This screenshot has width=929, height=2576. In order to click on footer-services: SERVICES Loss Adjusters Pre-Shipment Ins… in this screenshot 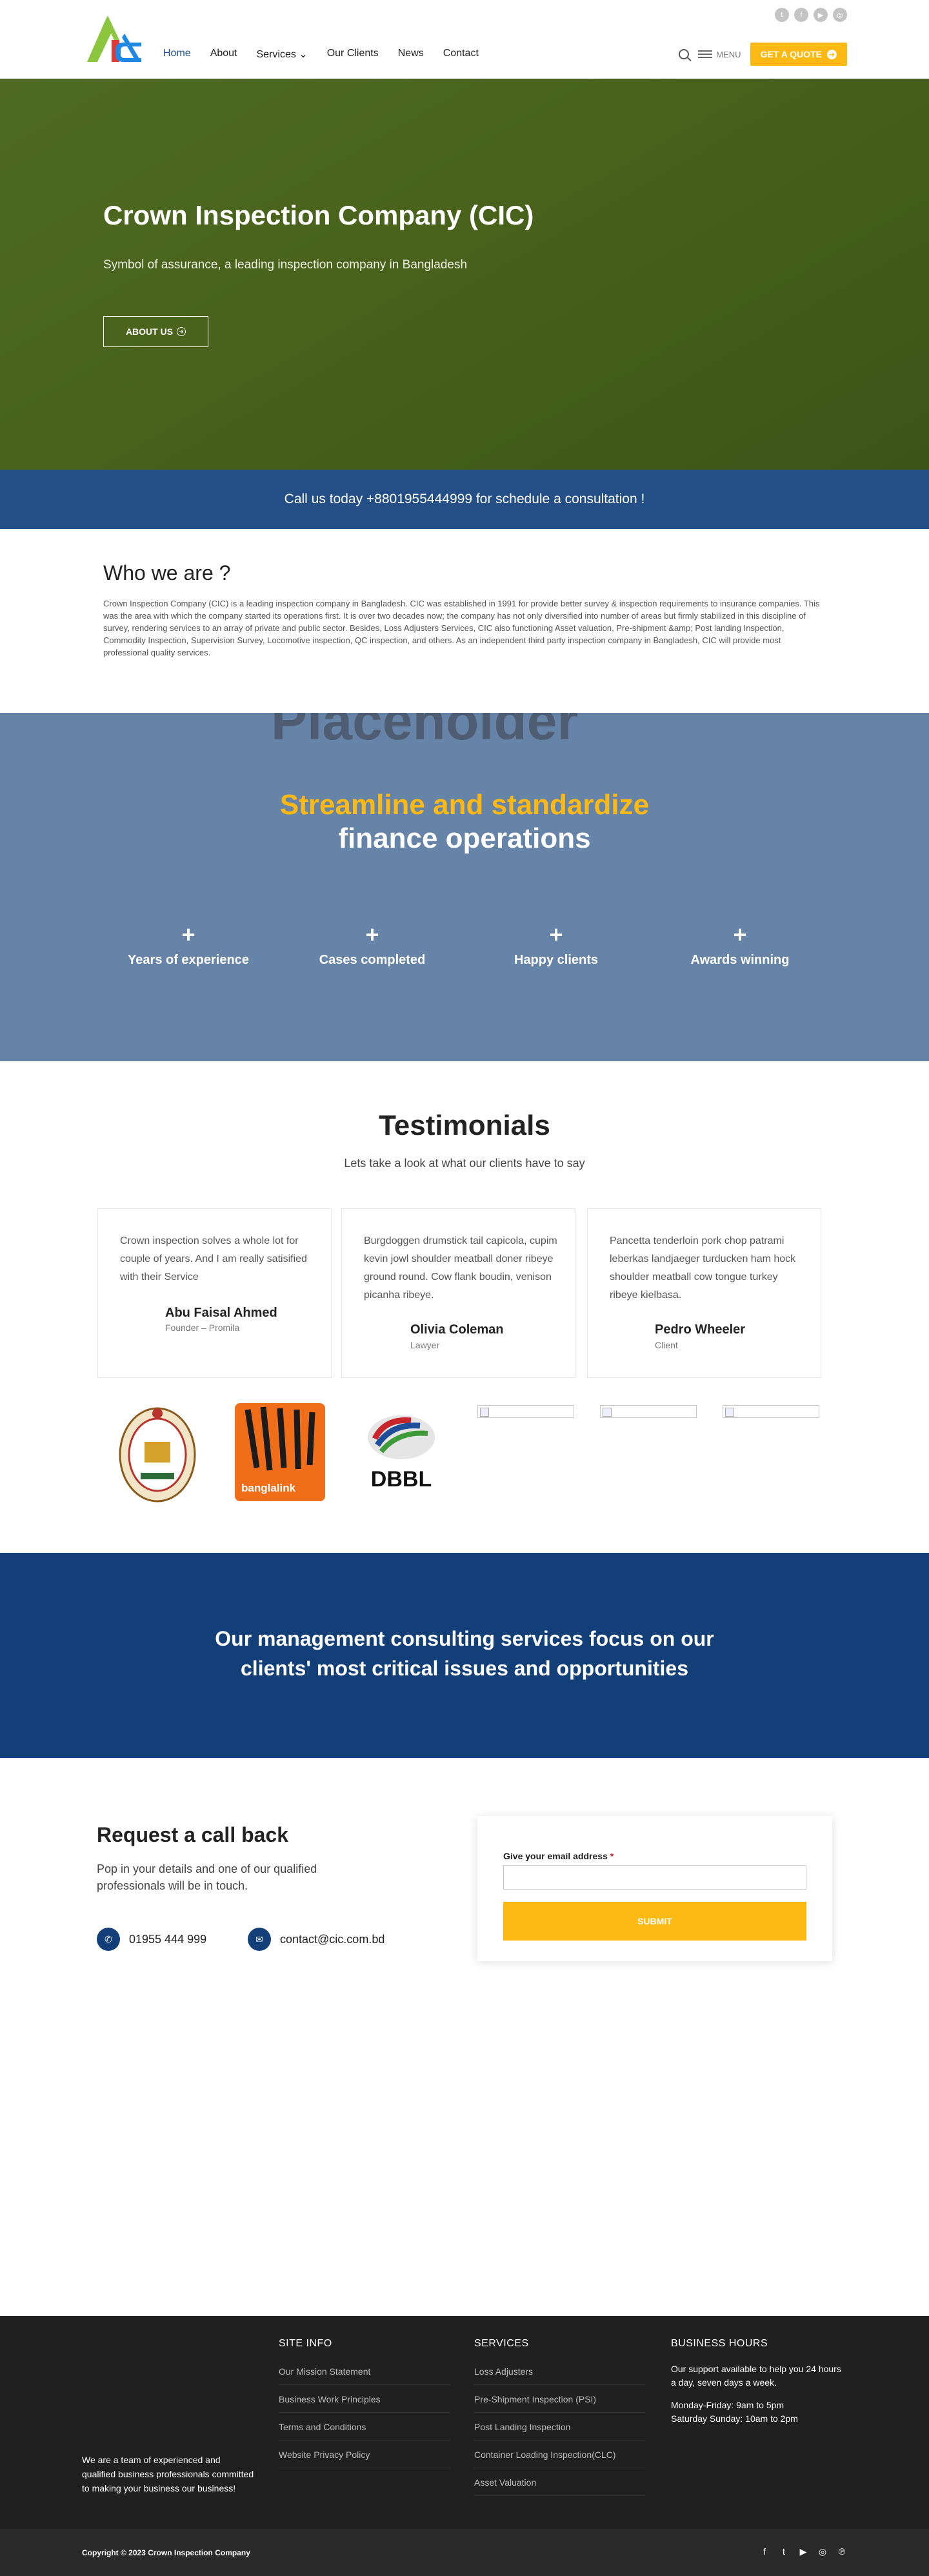, I will do `click(559, 2419)`.